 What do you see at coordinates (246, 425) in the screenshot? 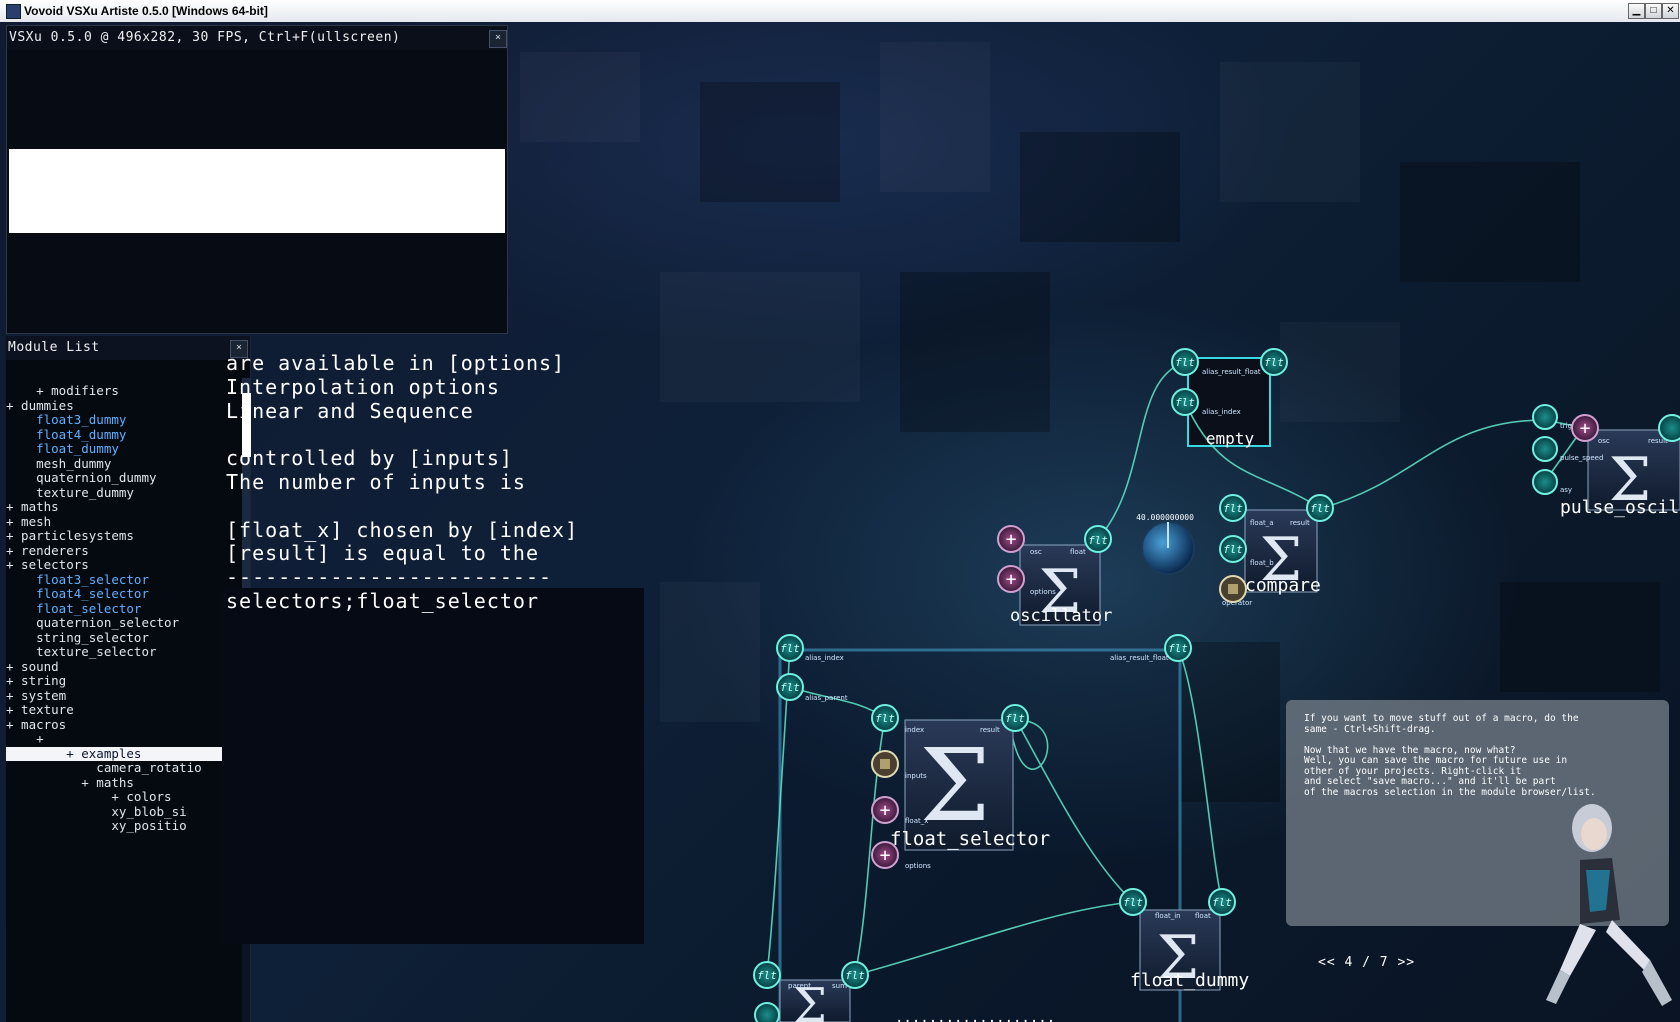
I see `text-caret` at bounding box center [246, 425].